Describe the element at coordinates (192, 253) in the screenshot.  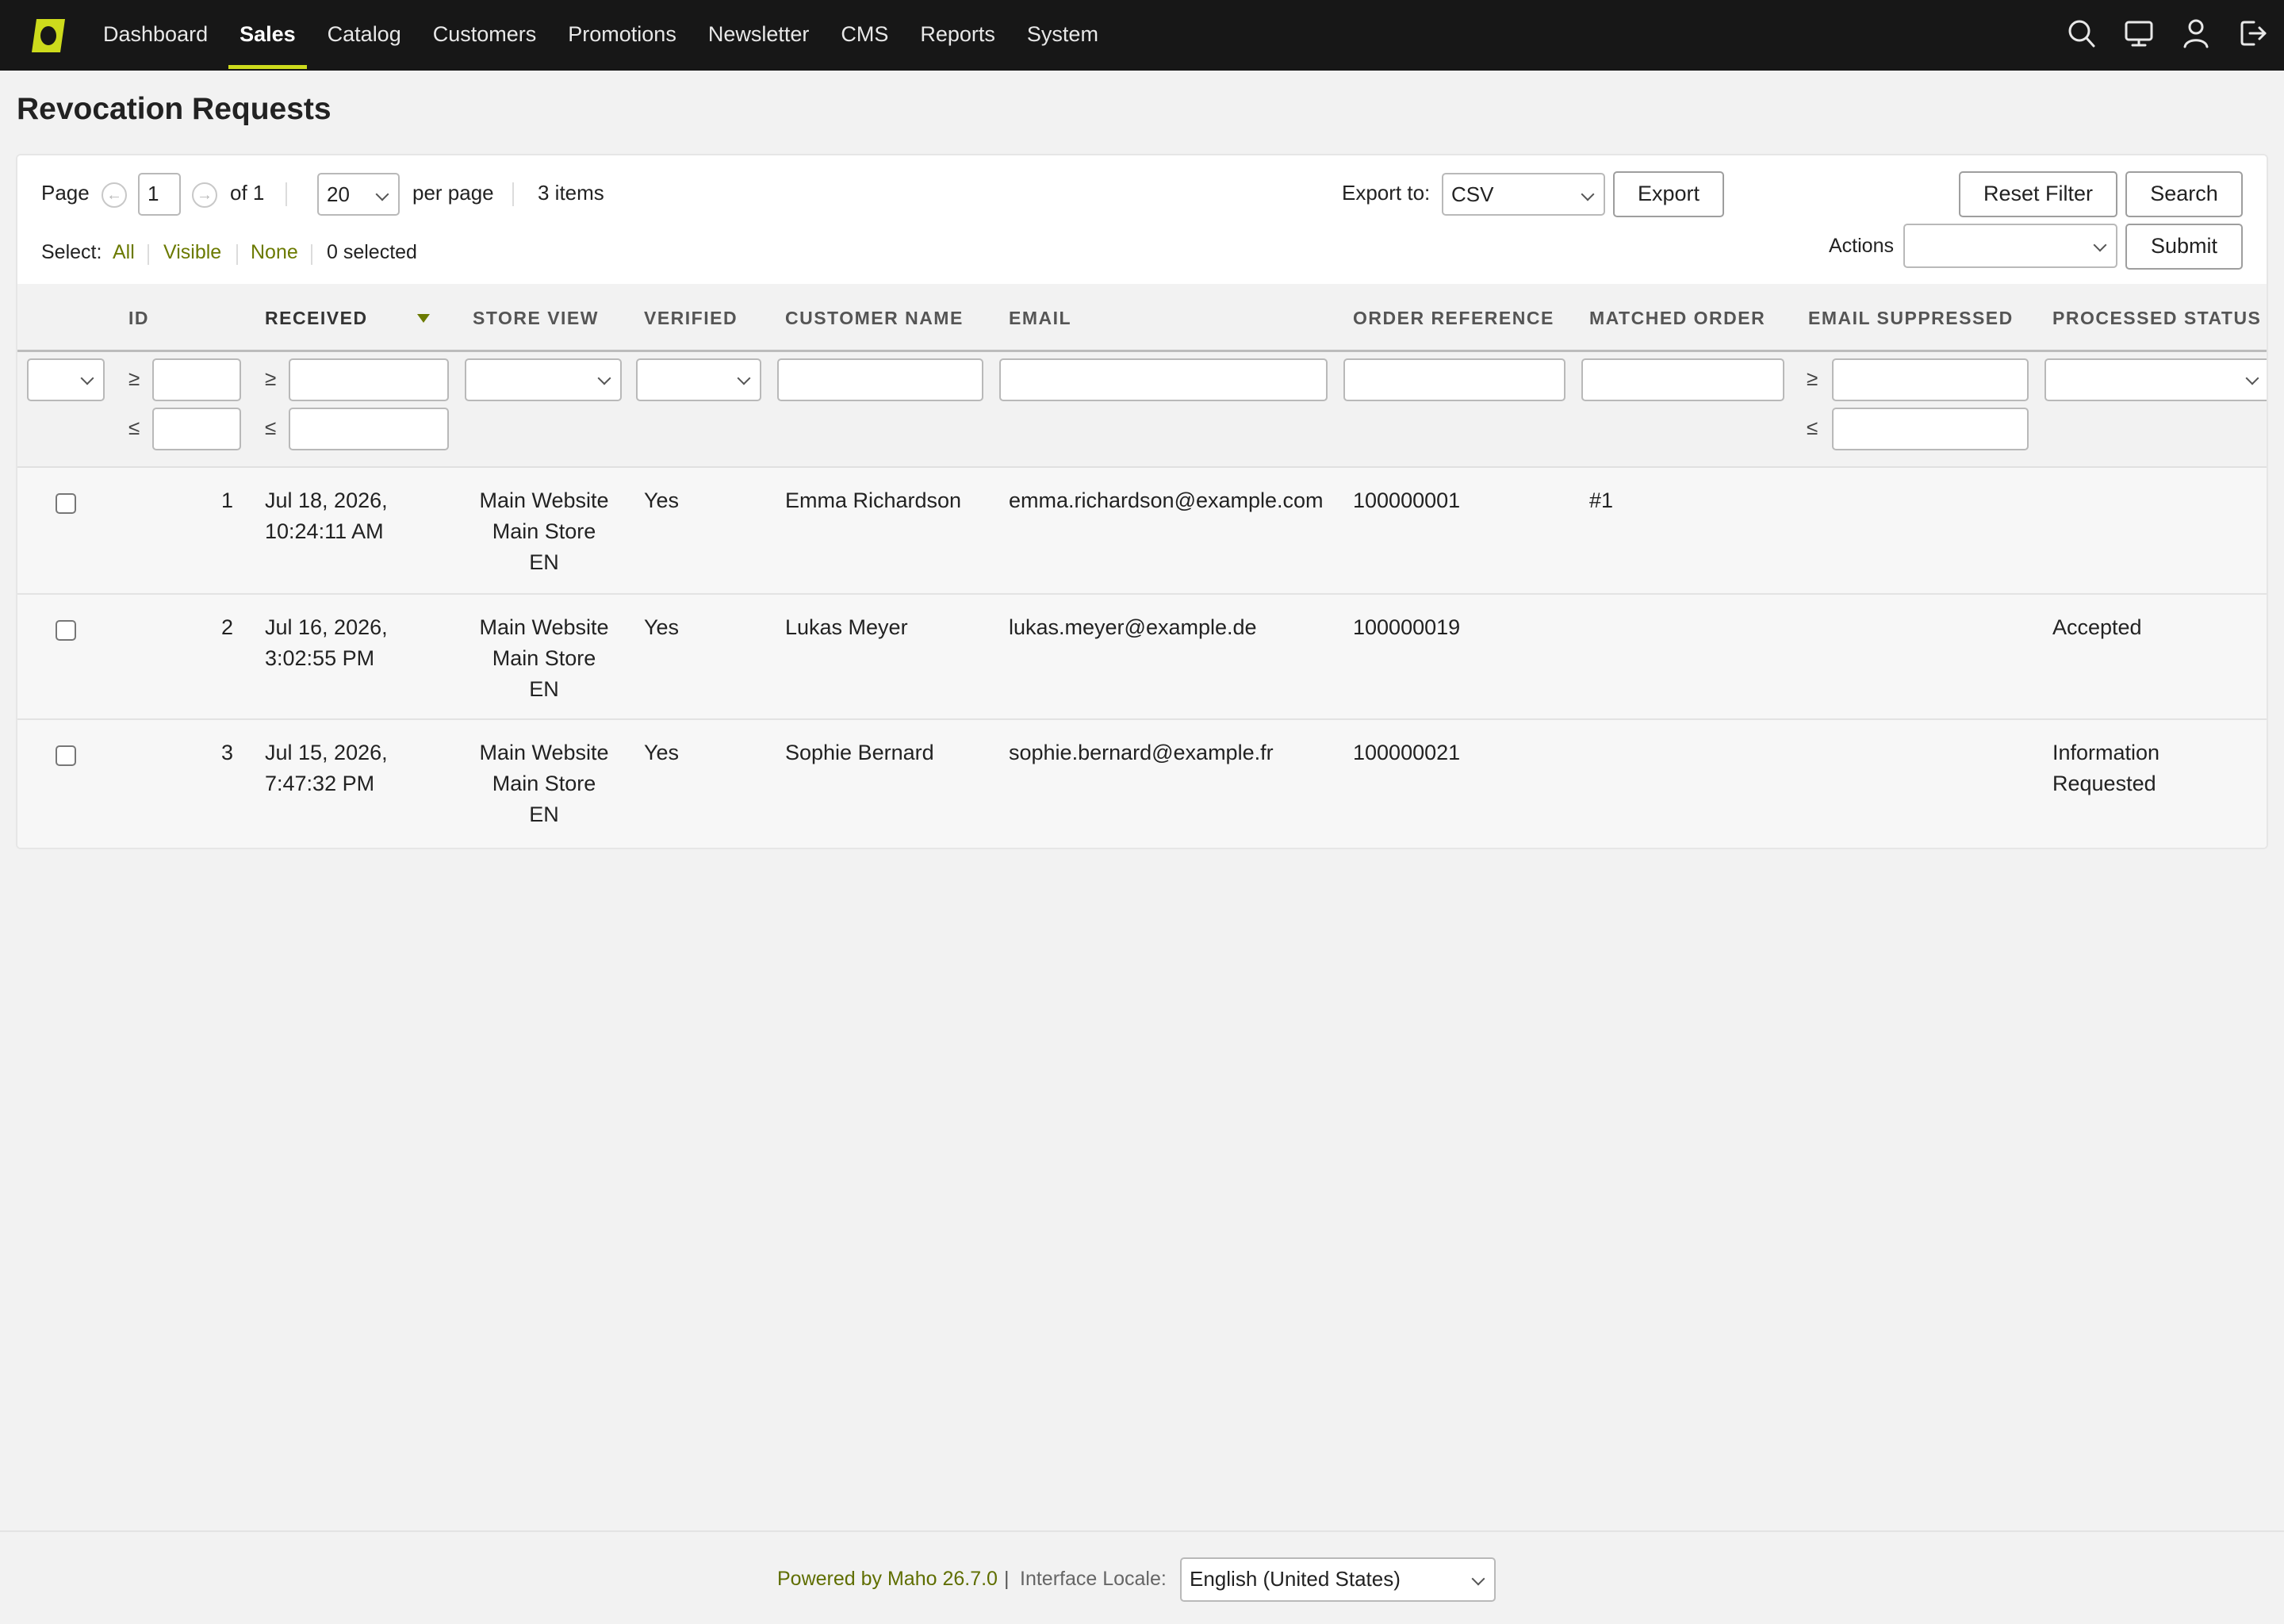
I see `select-visible-link: Visible` at that location.